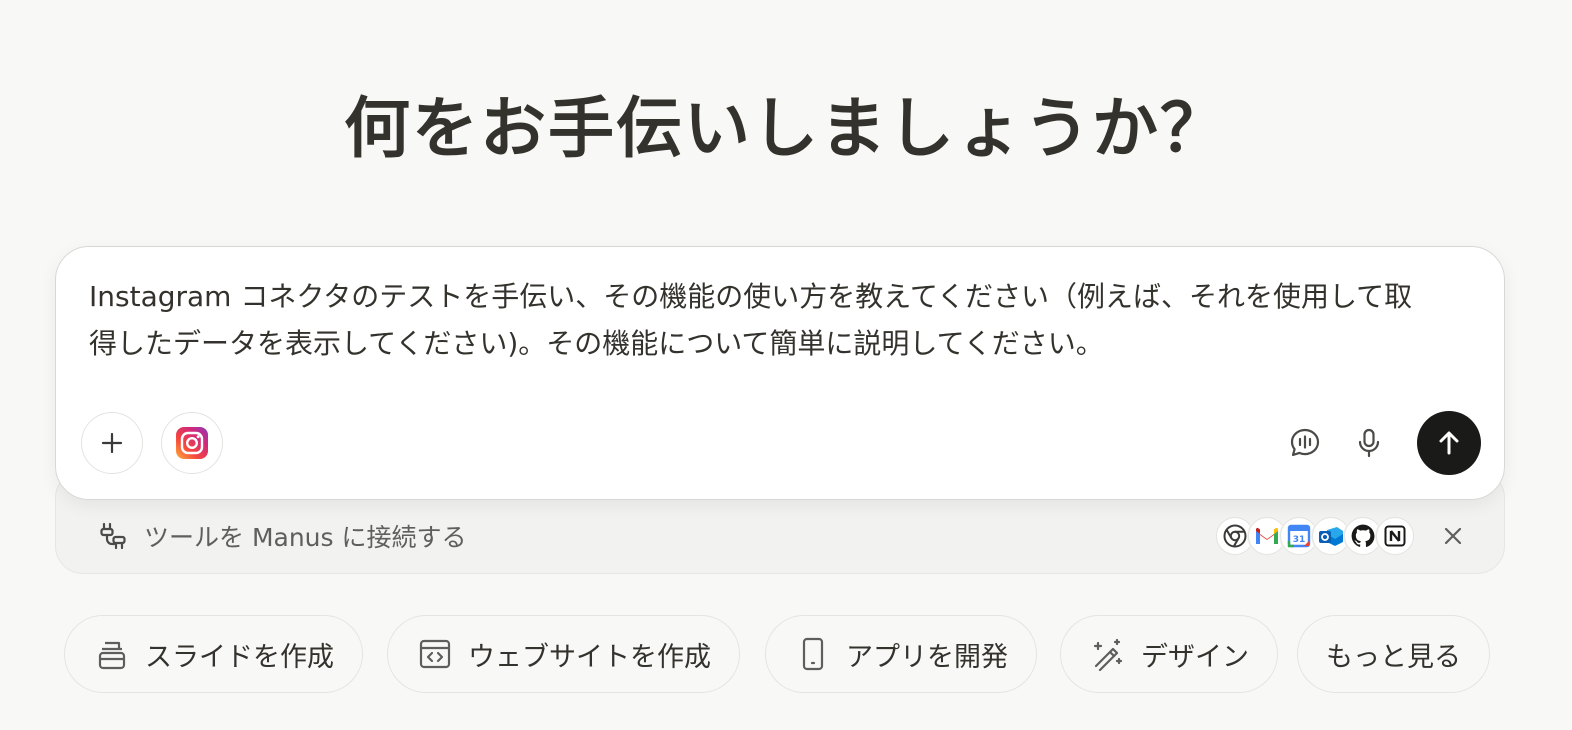 The height and width of the screenshot is (730, 1572). I want to click on voice-chat-icon, so click(1305, 443).